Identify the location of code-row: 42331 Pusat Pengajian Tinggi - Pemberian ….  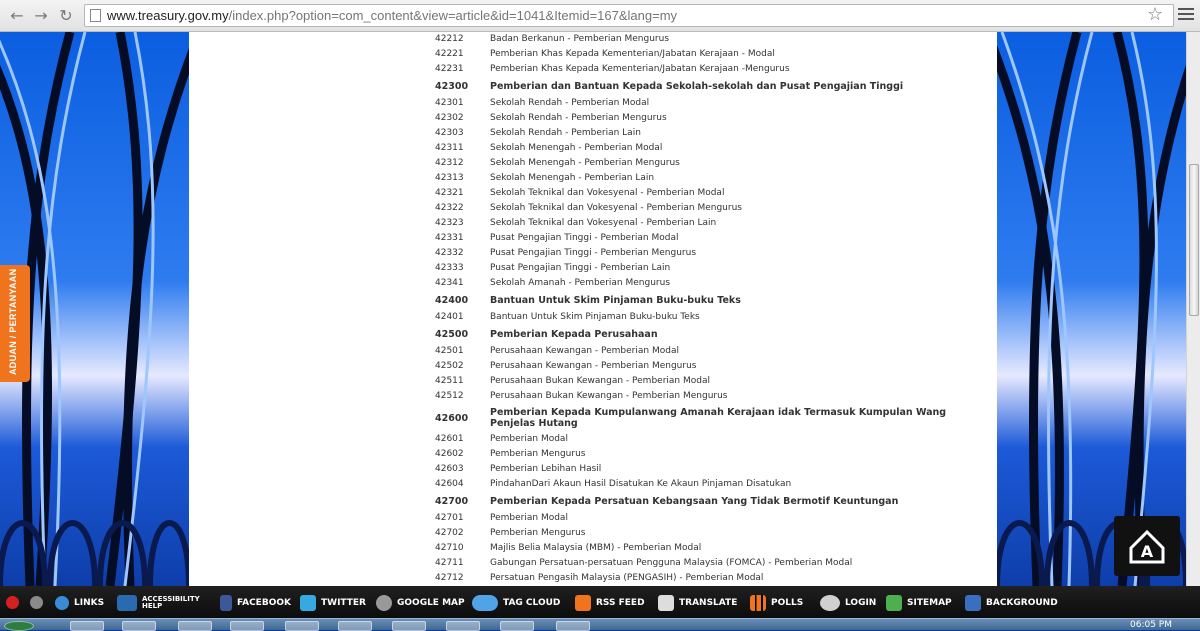
(695, 238).